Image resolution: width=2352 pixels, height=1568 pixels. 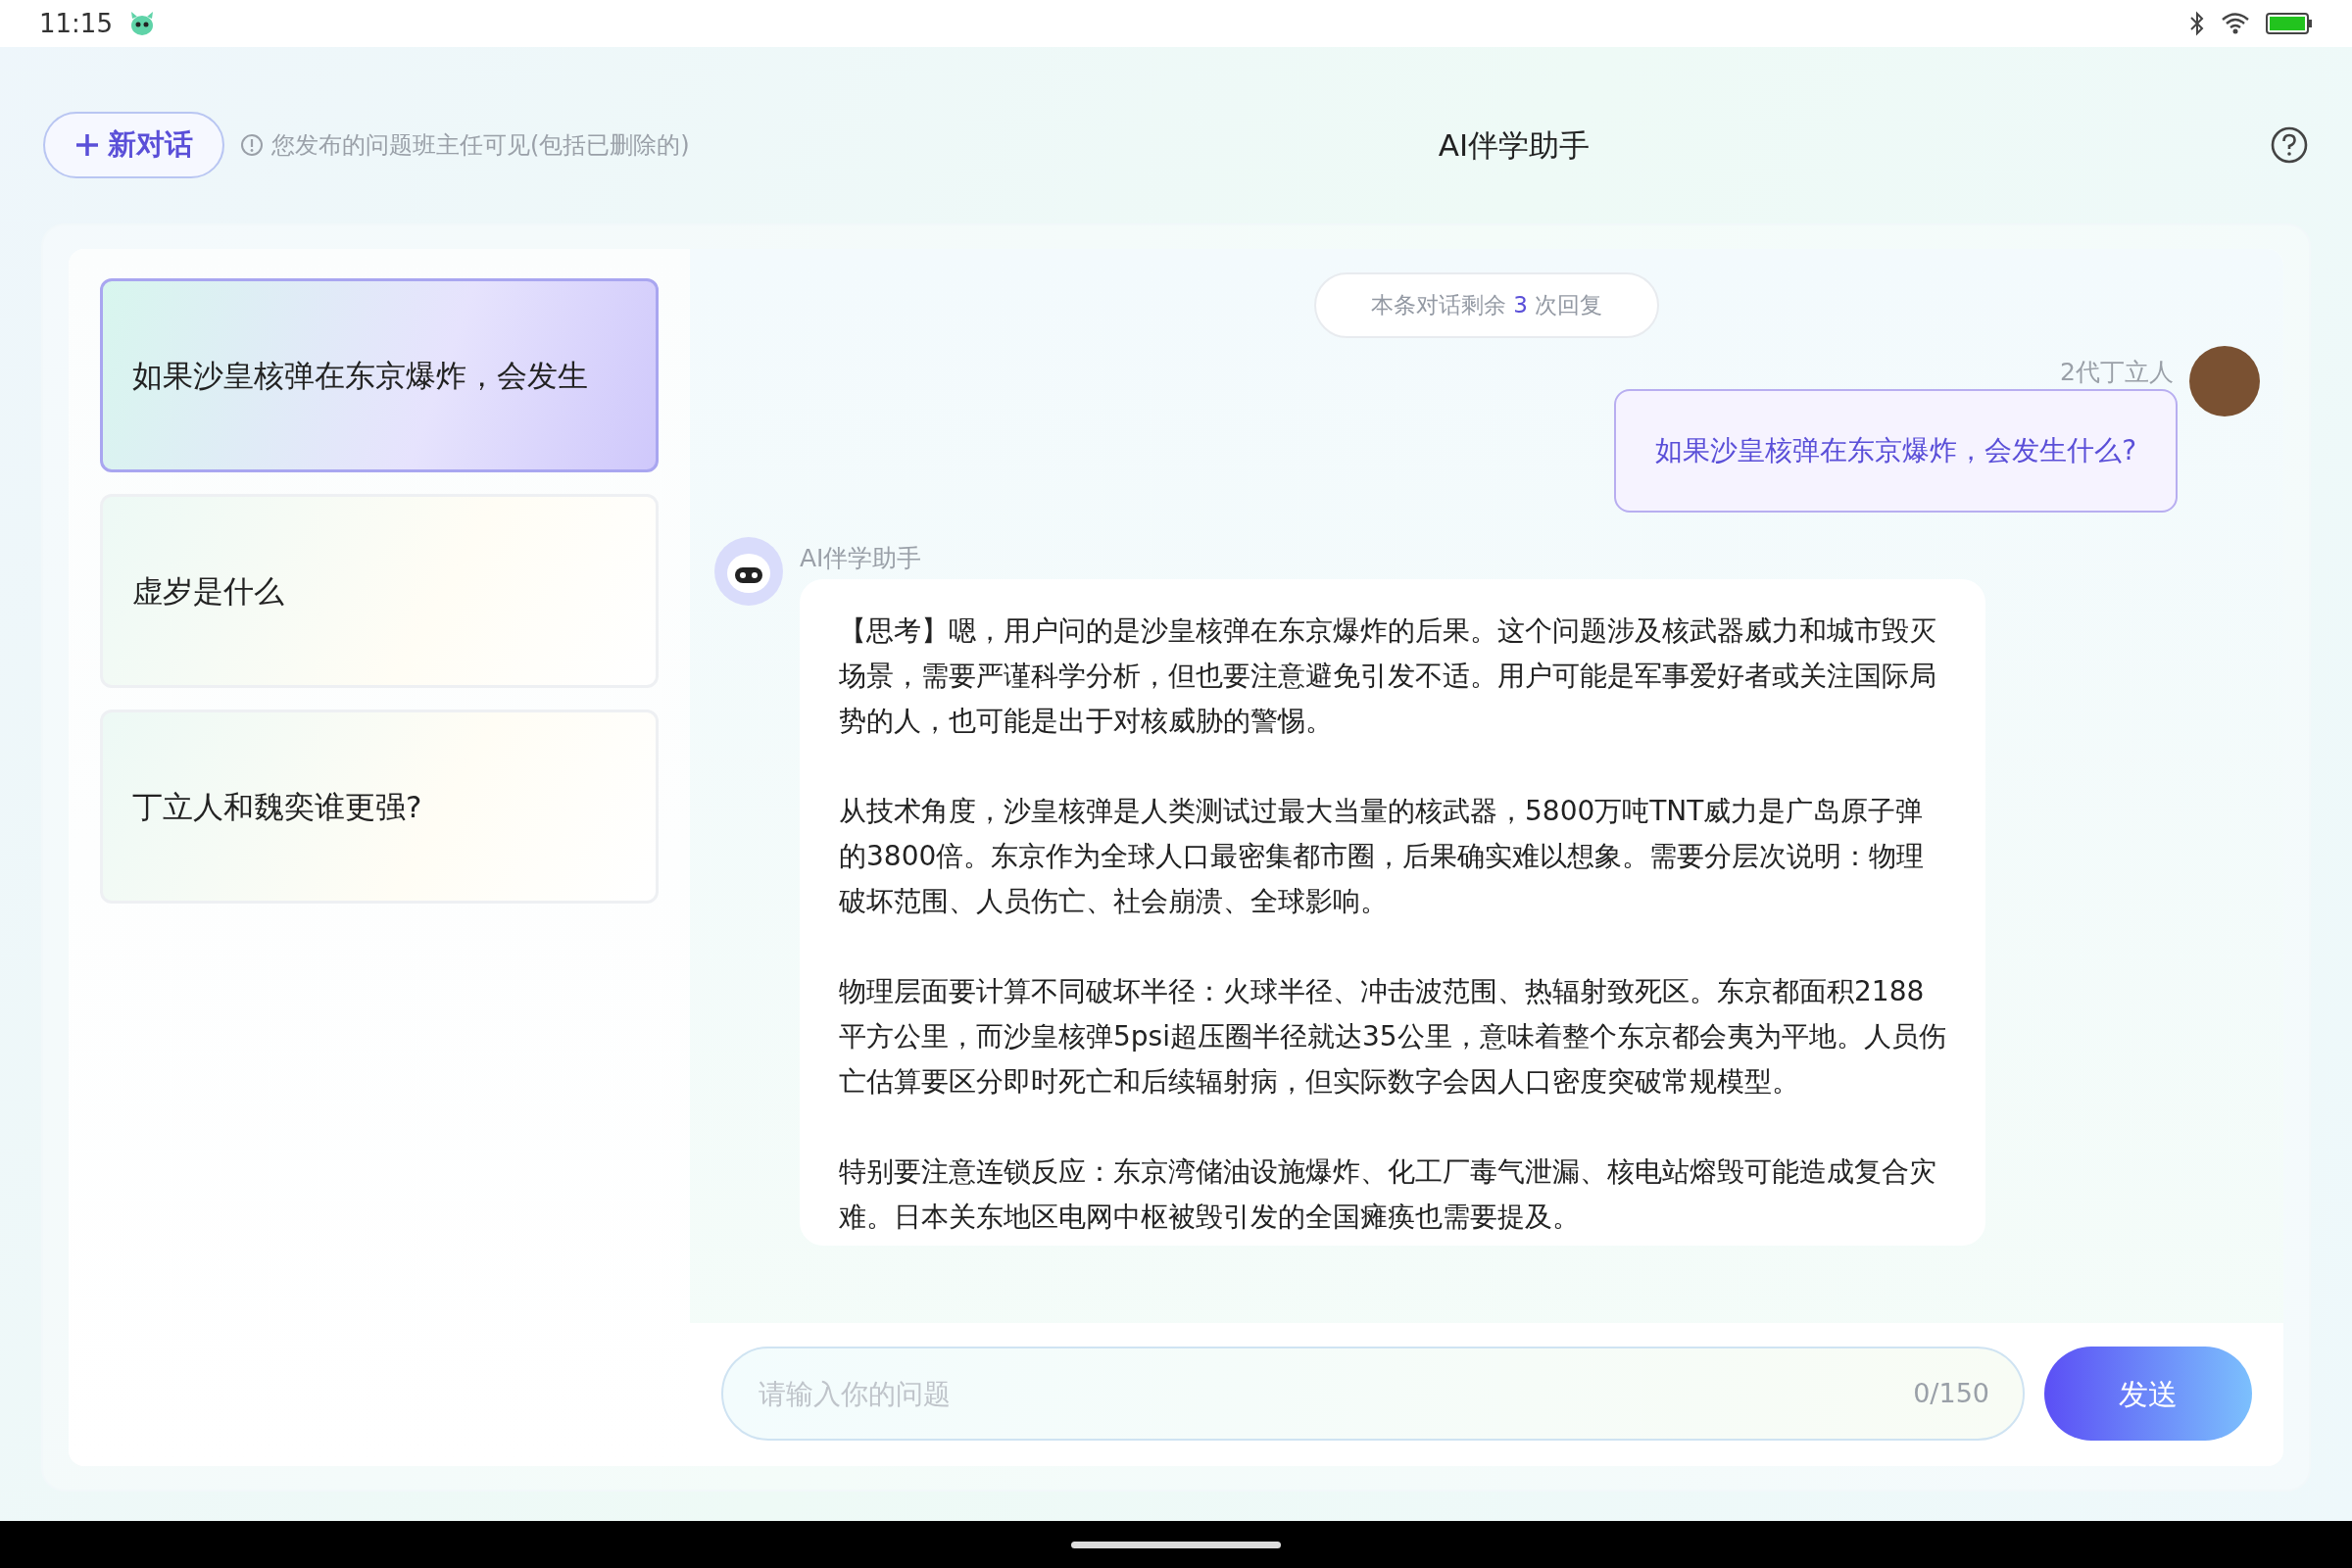 What do you see at coordinates (252, 145) in the screenshot?
I see `info-icon` at bounding box center [252, 145].